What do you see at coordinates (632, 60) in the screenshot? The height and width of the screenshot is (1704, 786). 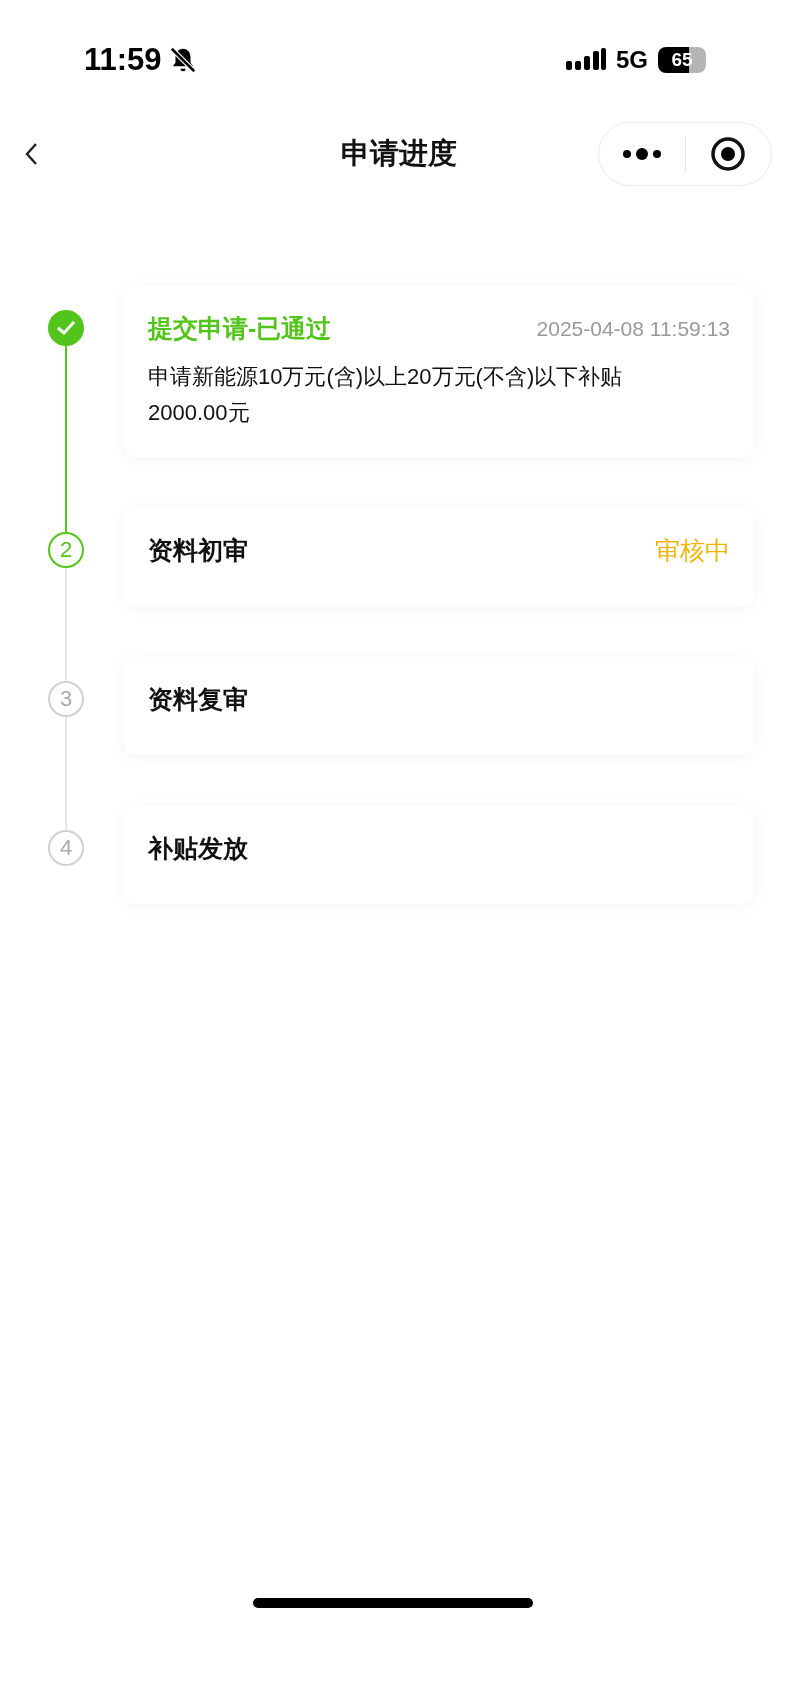 I see `network-label: 5G` at bounding box center [632, 60].